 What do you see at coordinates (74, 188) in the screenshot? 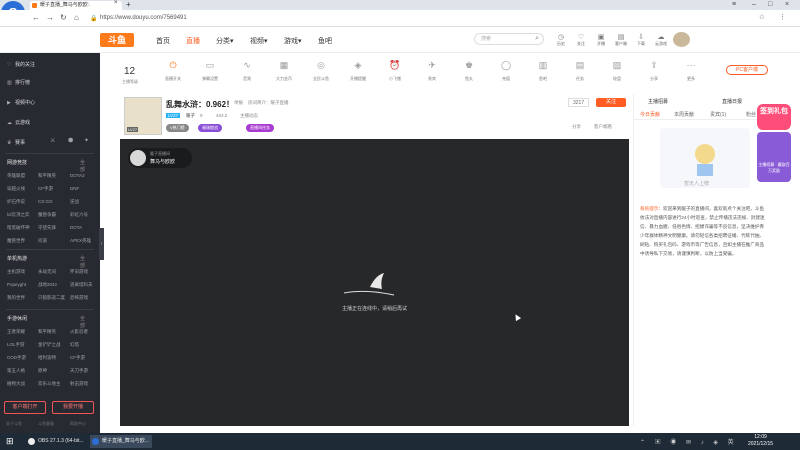
I see `sidebar-game-link: DNF` at bounding box center [74, 188].